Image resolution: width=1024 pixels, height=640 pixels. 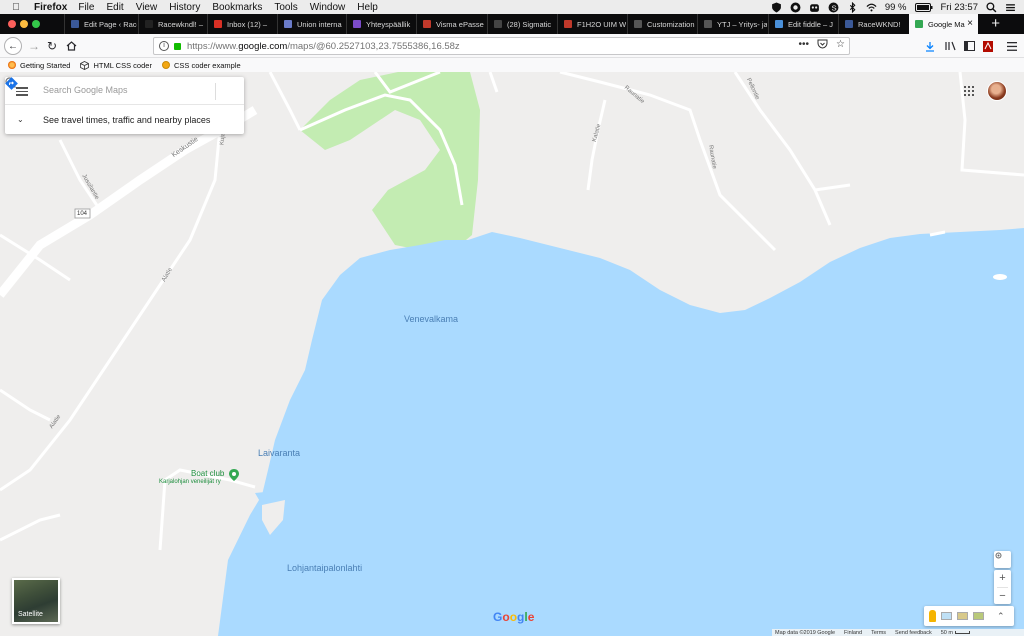 I want to click on scale-label: 50 m, so click(x=955, y=633).